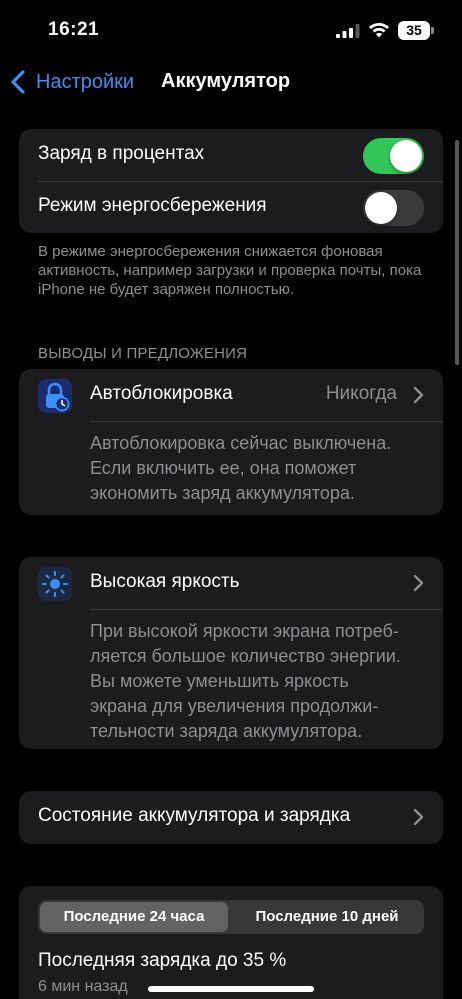  I want to click on scrollbar, so click(457, 252).